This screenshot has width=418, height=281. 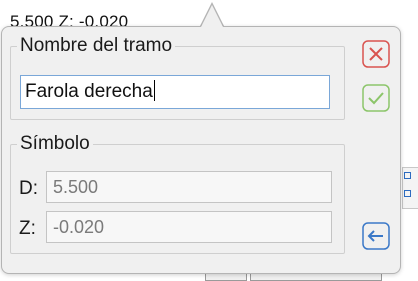 I want to click on accept-button, so click(x=376, y=98).